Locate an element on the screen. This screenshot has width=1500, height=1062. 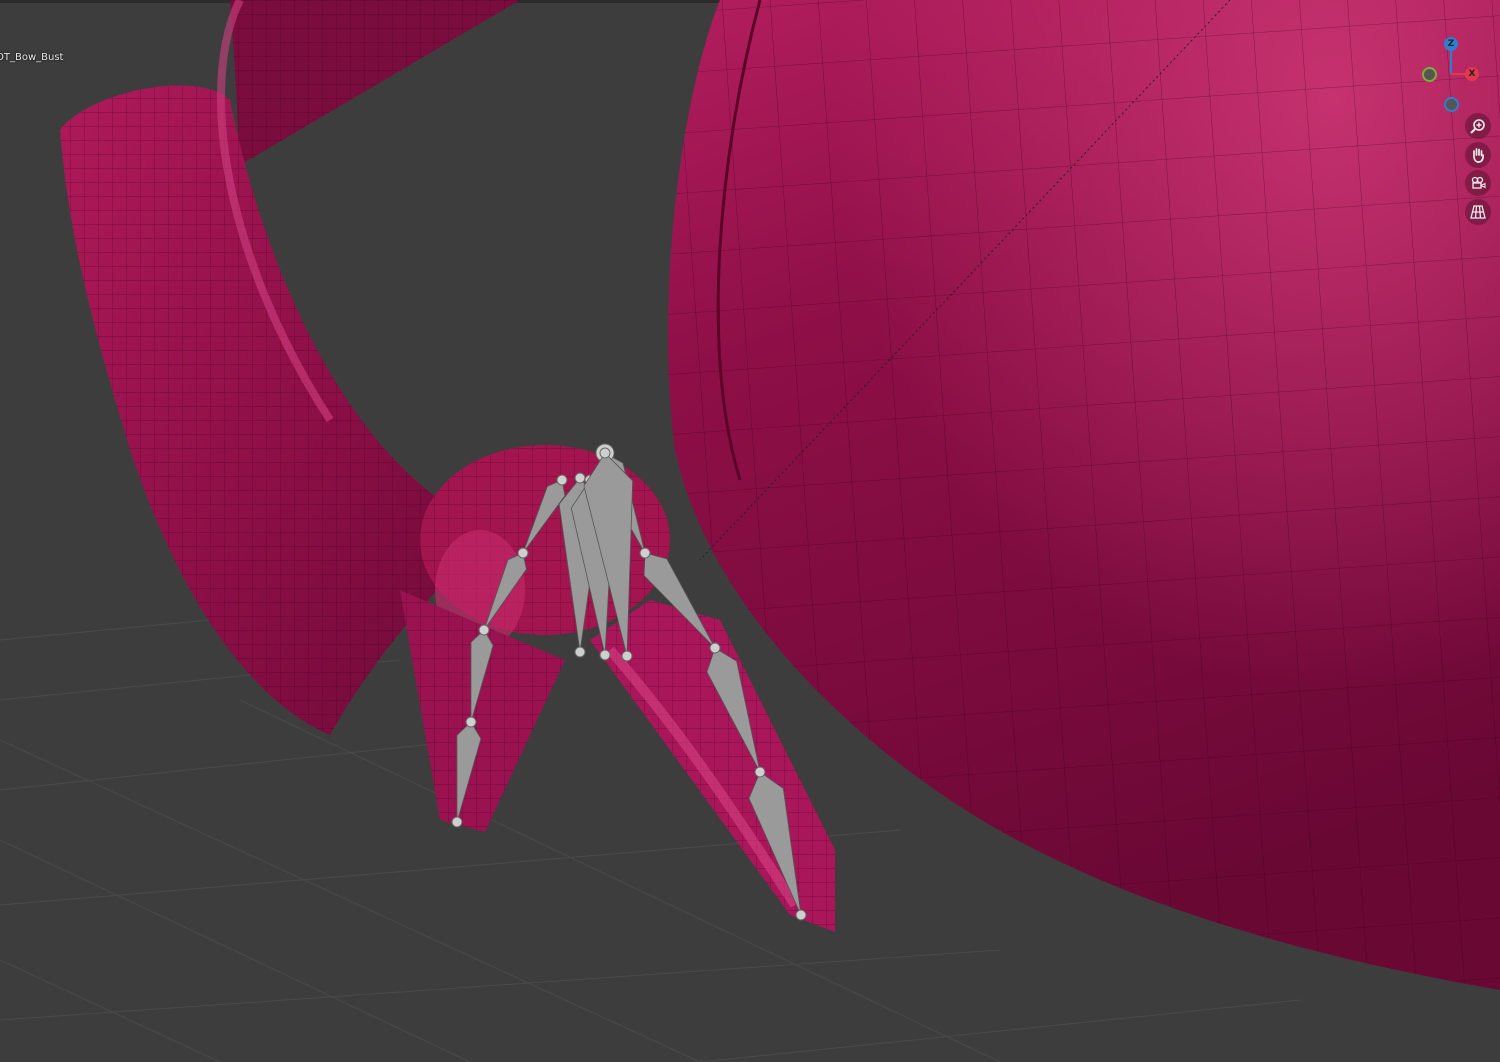
camera-view-button is located at coordinates (1478, 183).